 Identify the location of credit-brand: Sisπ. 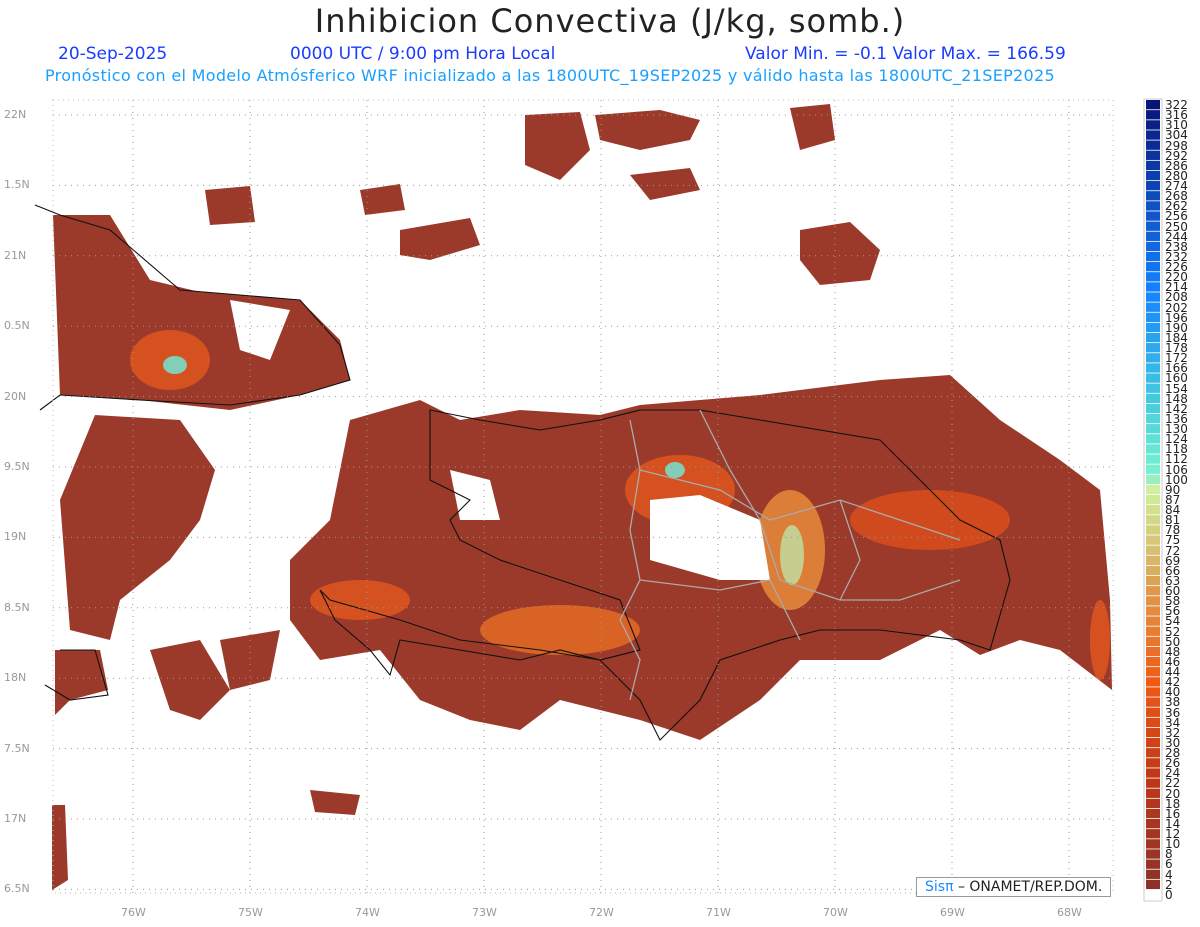
(939, 887).